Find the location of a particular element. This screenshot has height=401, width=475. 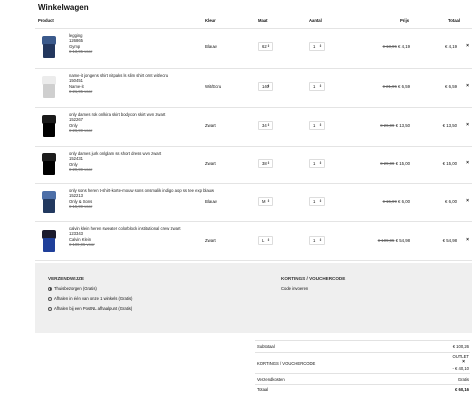

size-select: 62 ⇕ is located at coordinates (265, 46).